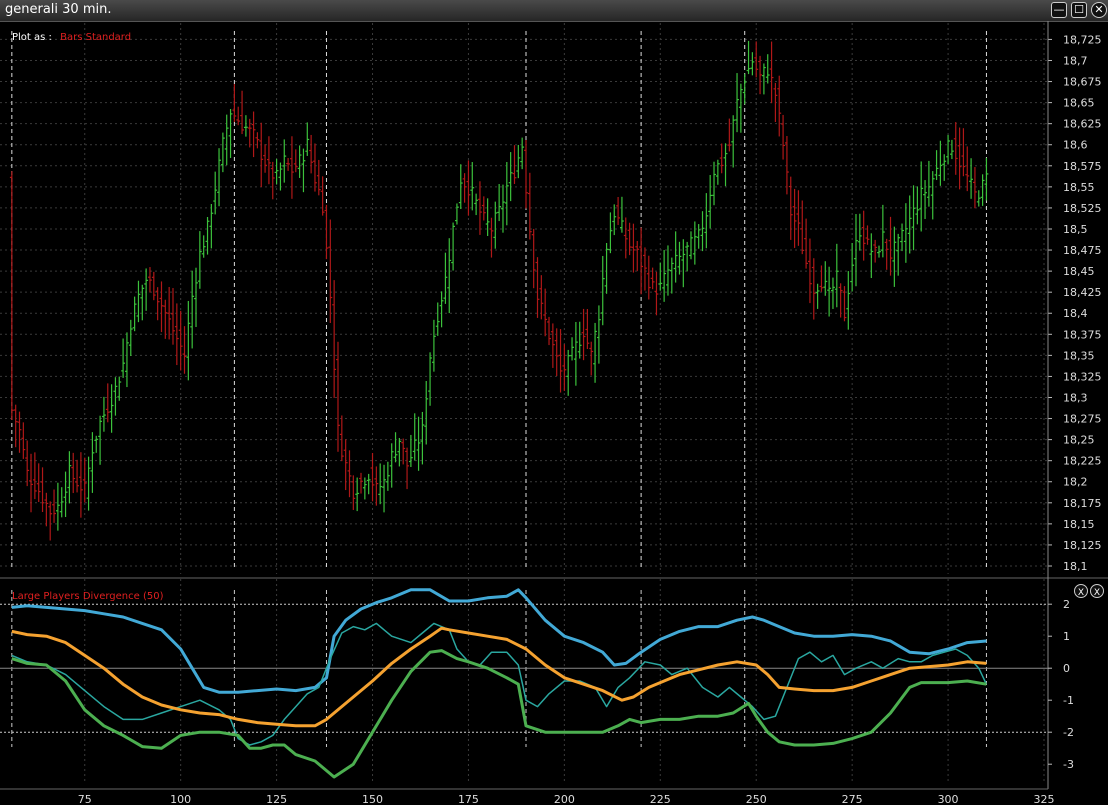 This screenshot has width=1108, height=805. I want to click on maximize-button: ☐, so click(1079, 10).